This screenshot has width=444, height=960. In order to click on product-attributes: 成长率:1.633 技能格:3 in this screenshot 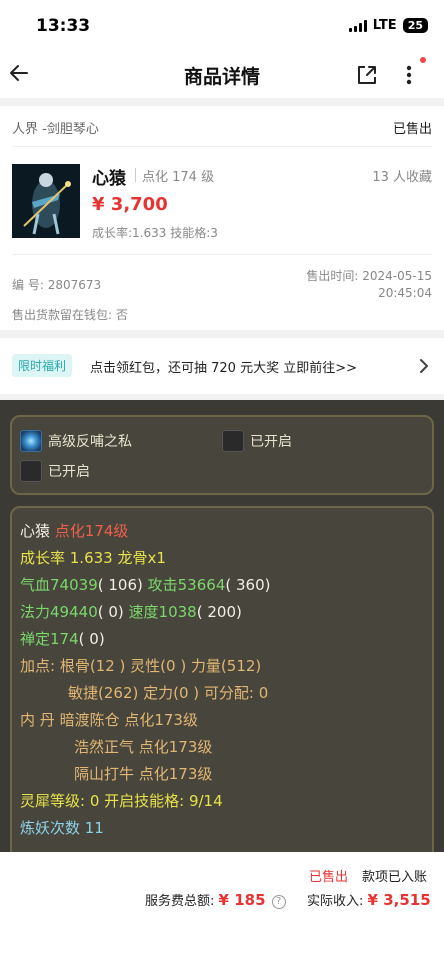, I will do `click(155, 233)`.